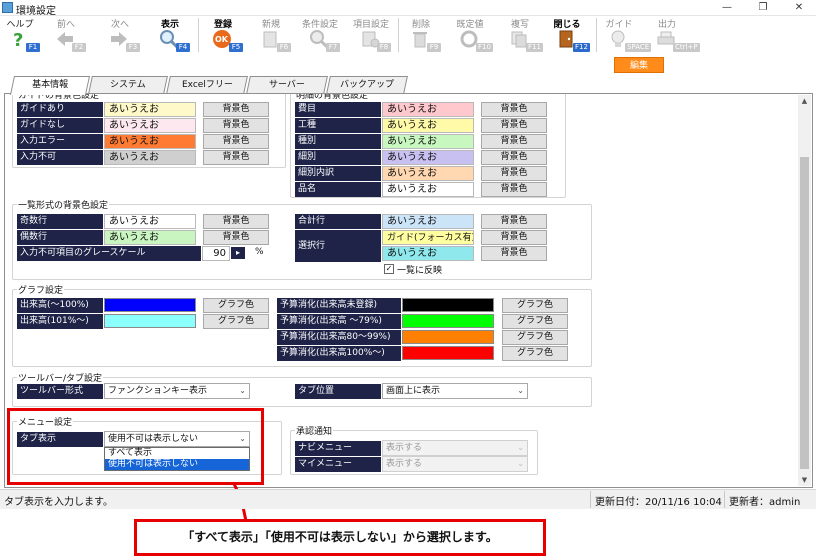 This screenshot has height=559, width=816. Describe the element at coordinates (259, 252) in the screenshot. I see `grayscale-unit: %` at that location.